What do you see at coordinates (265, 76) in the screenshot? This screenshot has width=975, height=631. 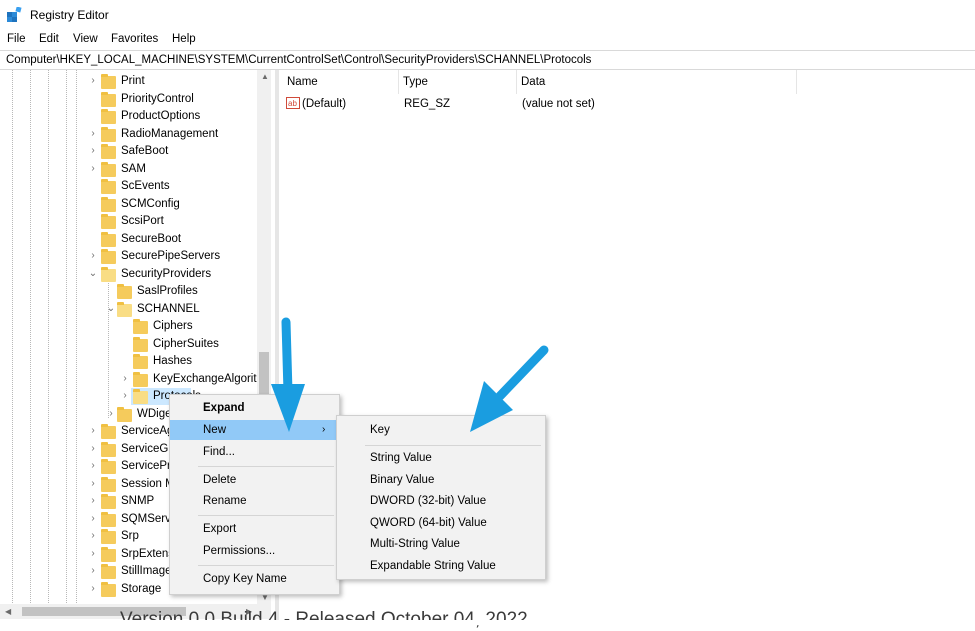 I see `scroll-up-icon: ▲` at bounding box center [265, 76].